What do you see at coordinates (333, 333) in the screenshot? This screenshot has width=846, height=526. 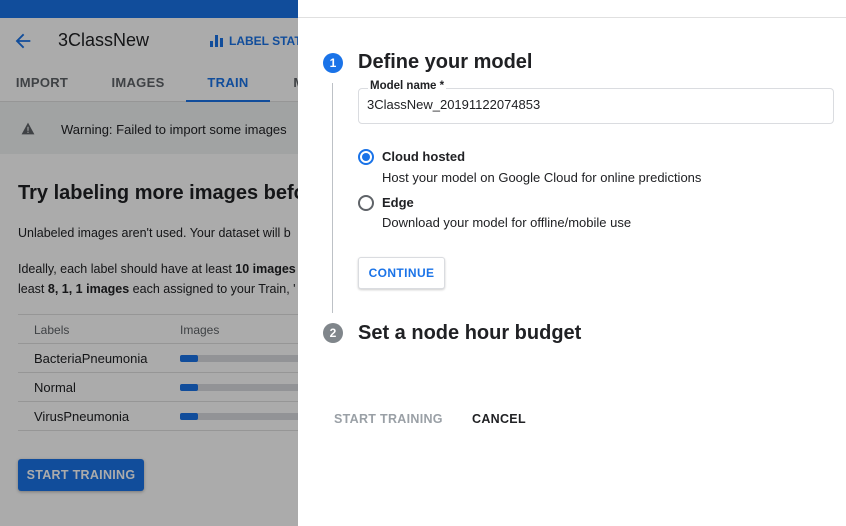 I see `step-2-badge: 2` at bounding box center [333, 333].